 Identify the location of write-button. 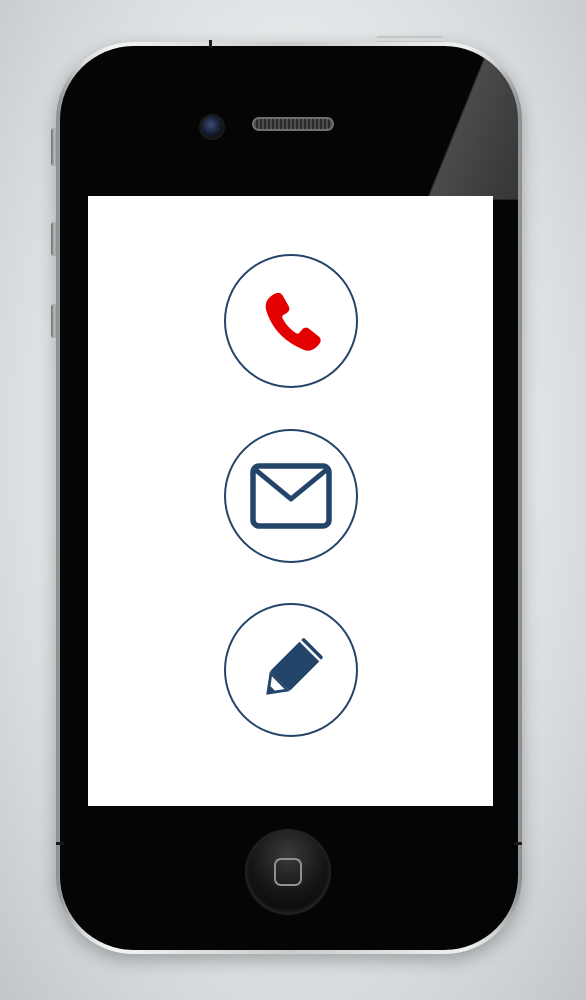
(291, 670).